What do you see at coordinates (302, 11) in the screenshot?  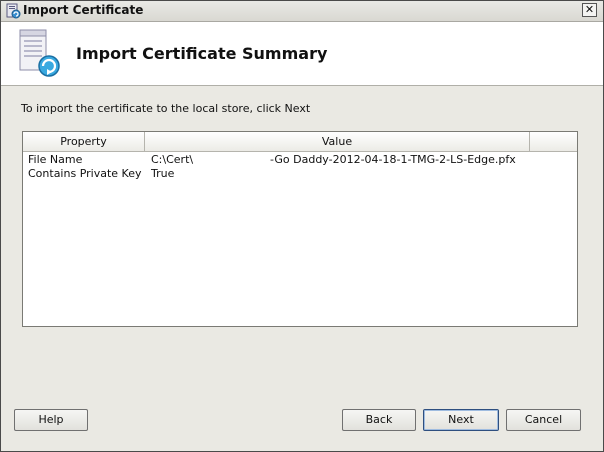 I see `title-bar: Import Certificate ✕` at bounding box center [302, 11].